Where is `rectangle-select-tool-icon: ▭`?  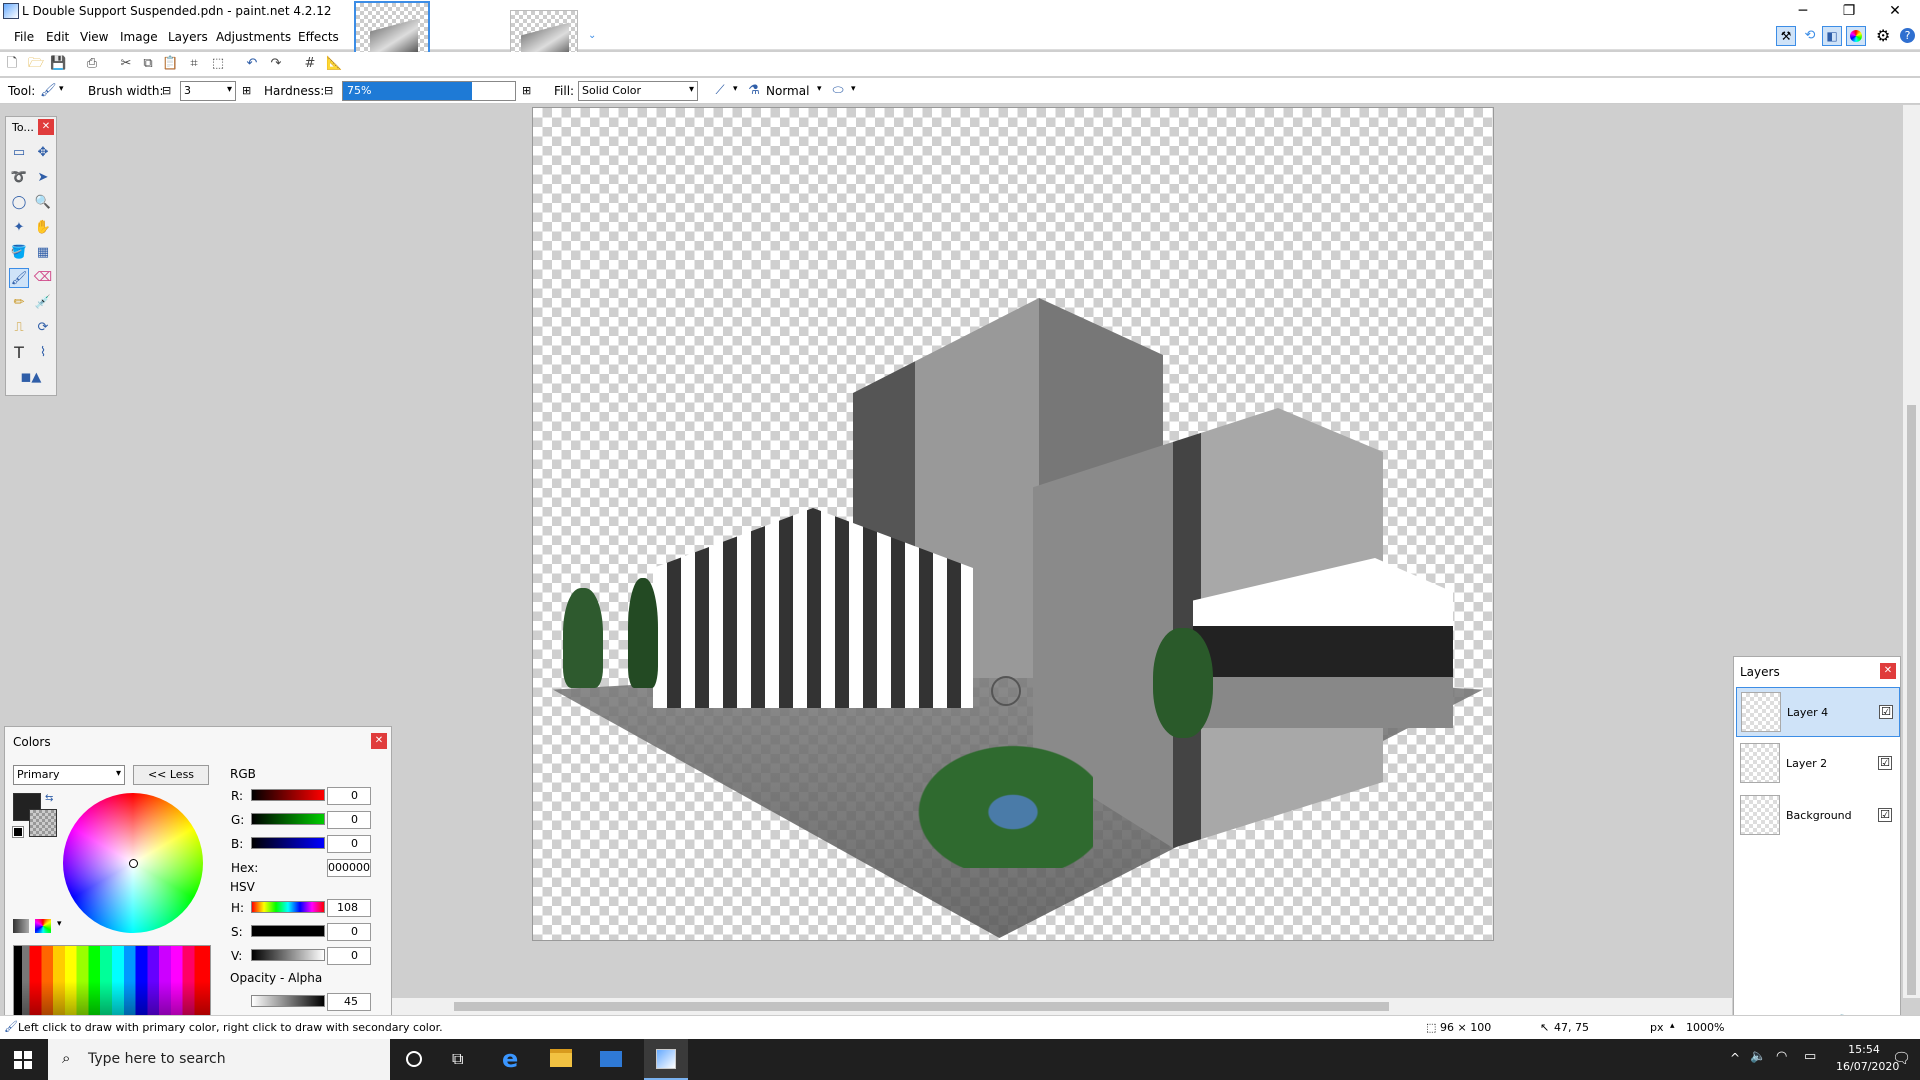
rectangle-select-tool-icon: ▭ is located at coordinates (19, 153).